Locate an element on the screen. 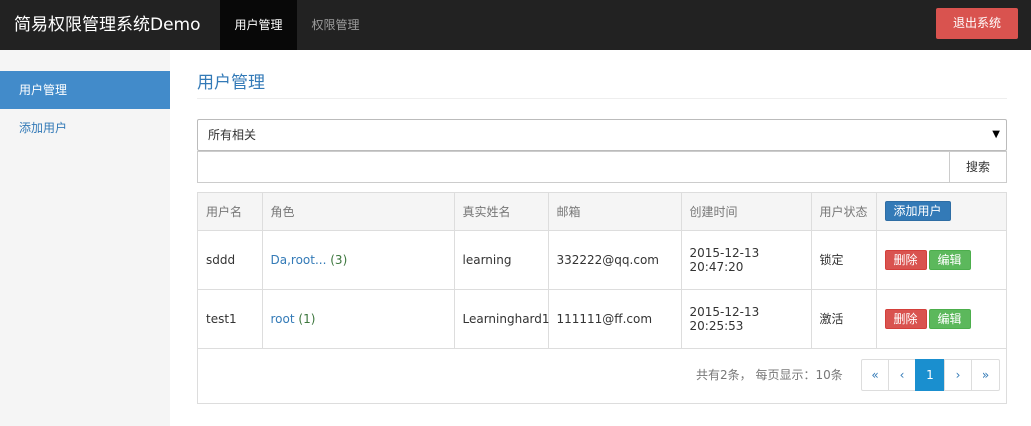 The height and width of the screenshot is (426, 1031). pagination: « ‹ 1 › » is located at coordinates (930, 375).